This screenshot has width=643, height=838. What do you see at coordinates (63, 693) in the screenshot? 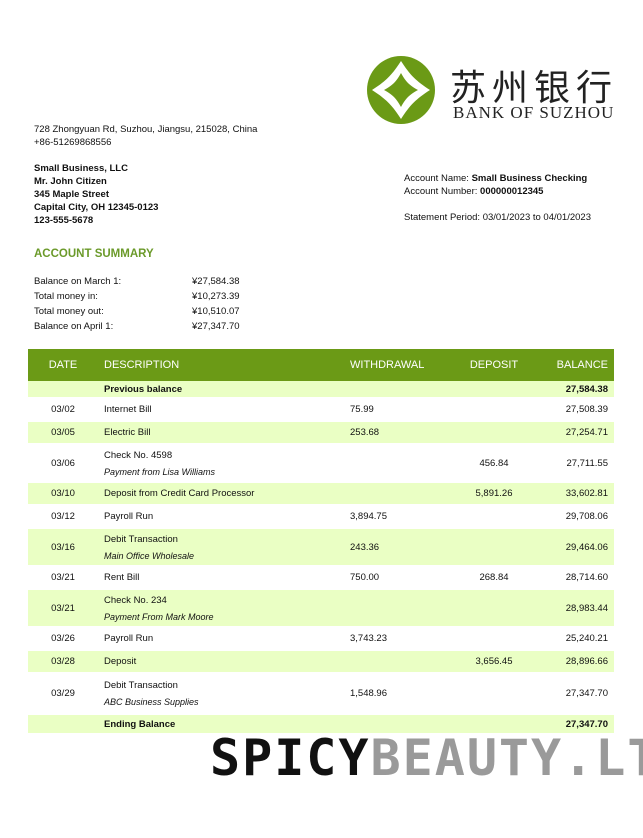
I see `cell-date-text: 03/29` at bounding box center [63, 693].